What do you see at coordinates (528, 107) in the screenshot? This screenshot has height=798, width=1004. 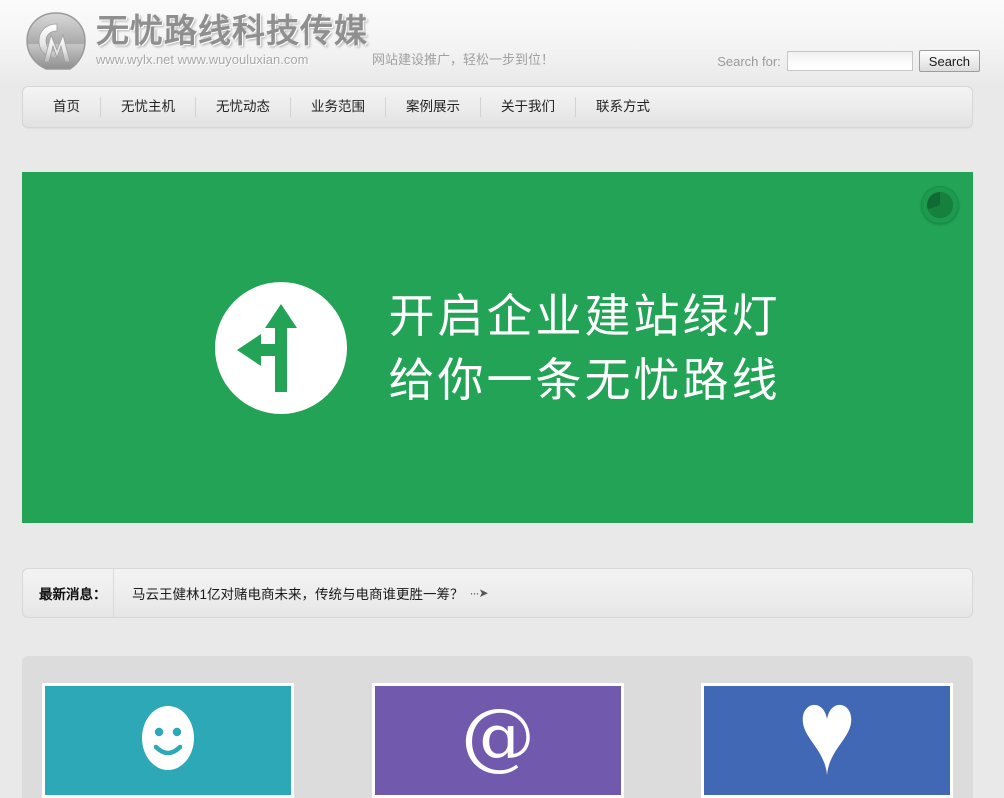 I see `nav-item-about: 关于我们` at bounding box center [528, 107].